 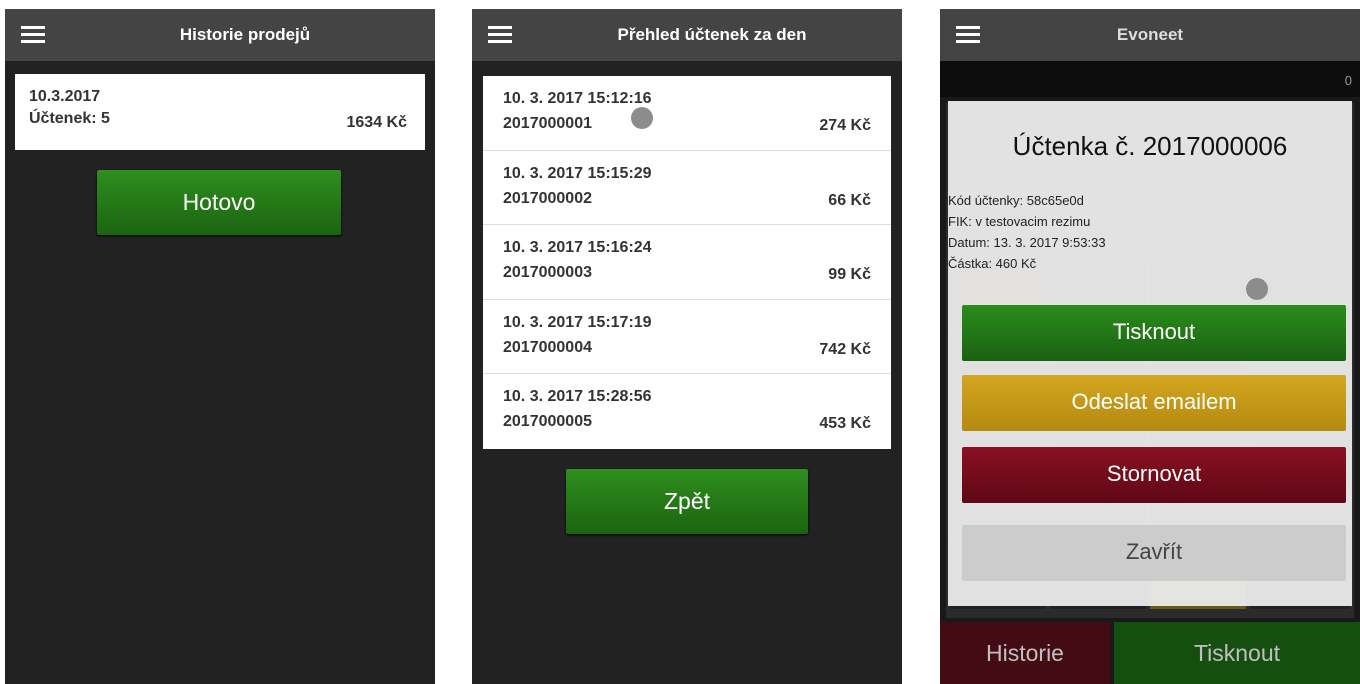 I want to click on receipt-fik: FIK: v testovacim rezimu, so click(x=1019, y=221).